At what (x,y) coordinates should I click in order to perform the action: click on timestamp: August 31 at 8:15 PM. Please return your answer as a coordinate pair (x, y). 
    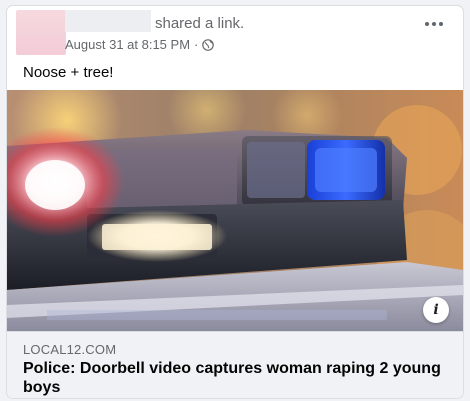
    Looking at the image, I should click on (127, 44).